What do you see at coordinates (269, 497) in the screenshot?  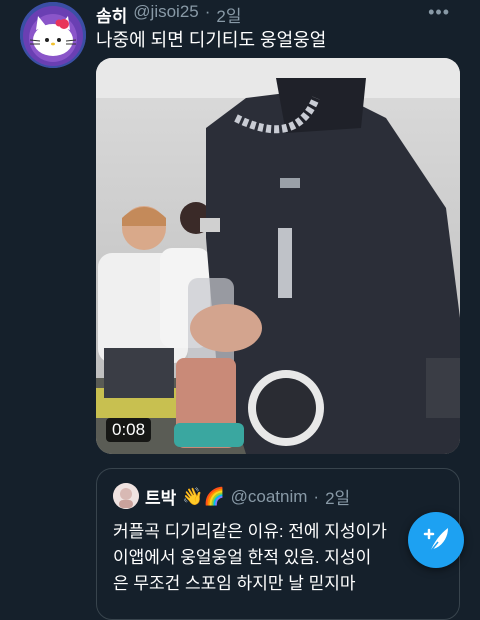 I see `quote-handle: @coatnim` at bounding box center [269, 497].